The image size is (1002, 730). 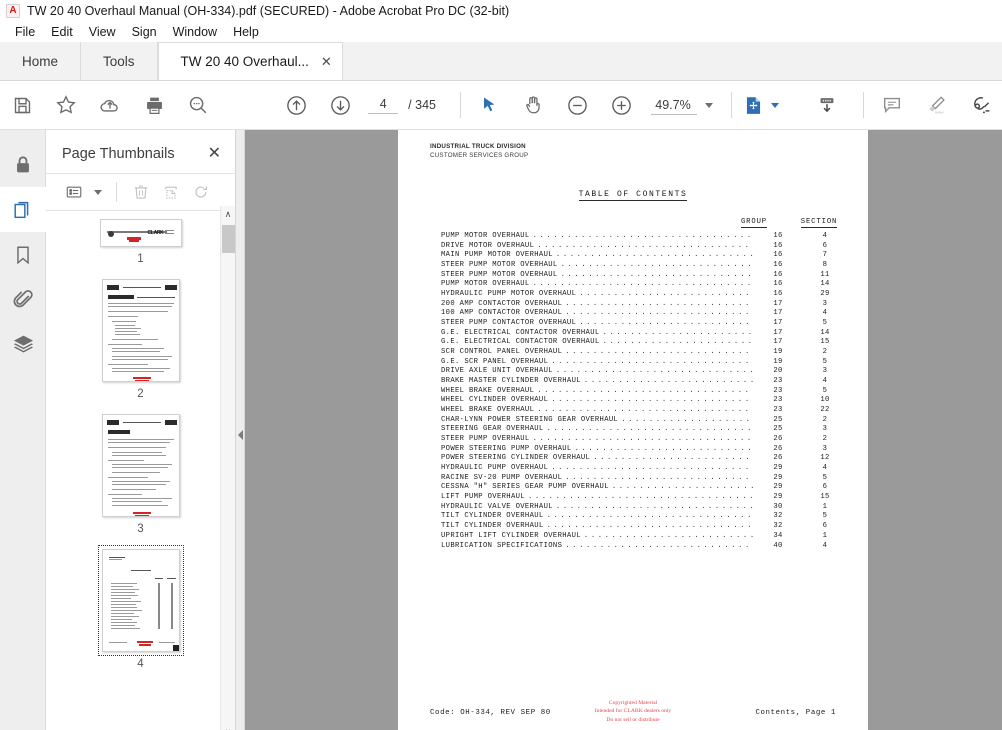 I want to click on tab-tools: Tools, so click(x=119, y=61).